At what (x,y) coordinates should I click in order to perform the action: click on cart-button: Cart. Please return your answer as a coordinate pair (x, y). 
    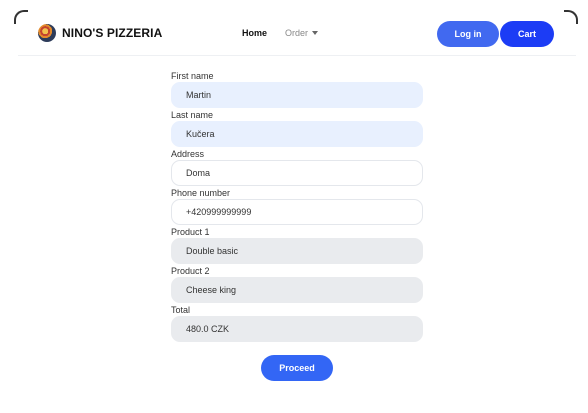
    Looking at the image, I should click on (527, 34).